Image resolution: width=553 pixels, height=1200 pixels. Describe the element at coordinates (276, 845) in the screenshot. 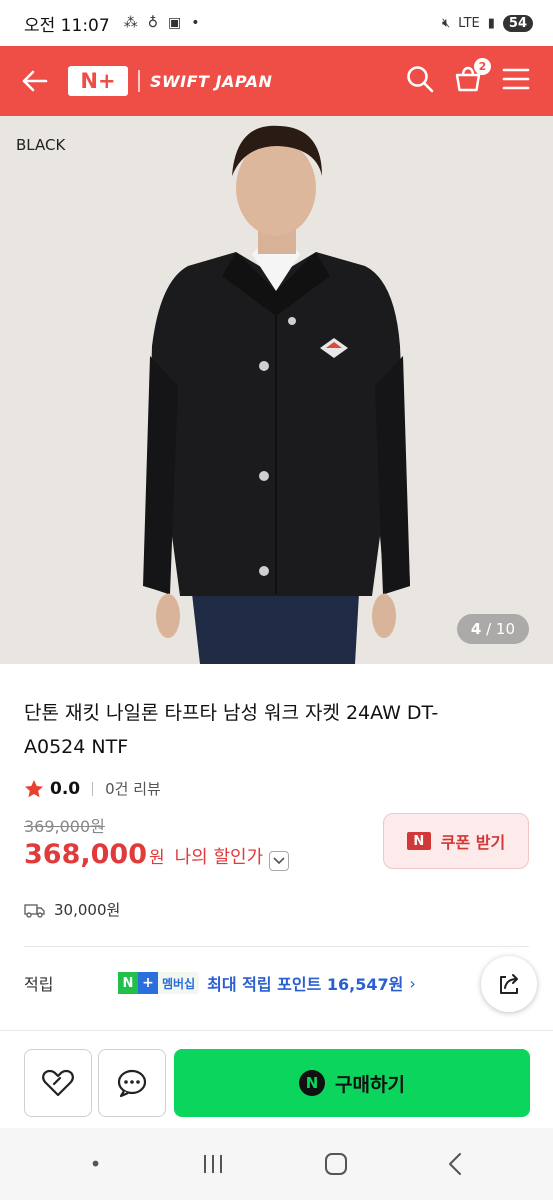

I see `price-block: 369,000원 368,000 원 나의 할인가 N 쿠폰 받기` at that location.